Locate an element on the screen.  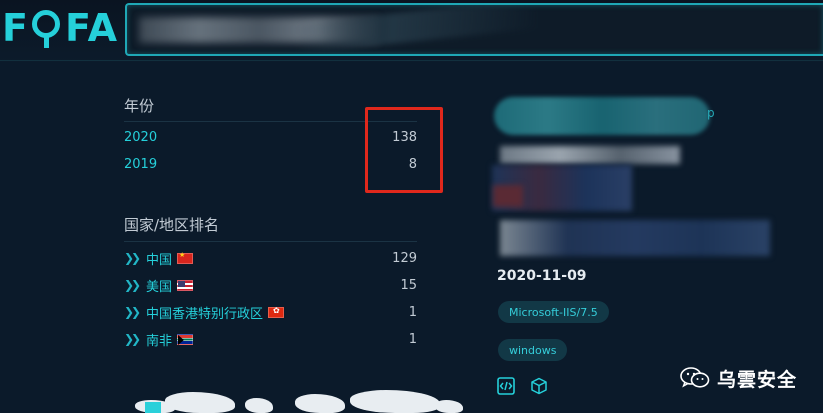
country-count: 15 is located at coordinates (408, 285).